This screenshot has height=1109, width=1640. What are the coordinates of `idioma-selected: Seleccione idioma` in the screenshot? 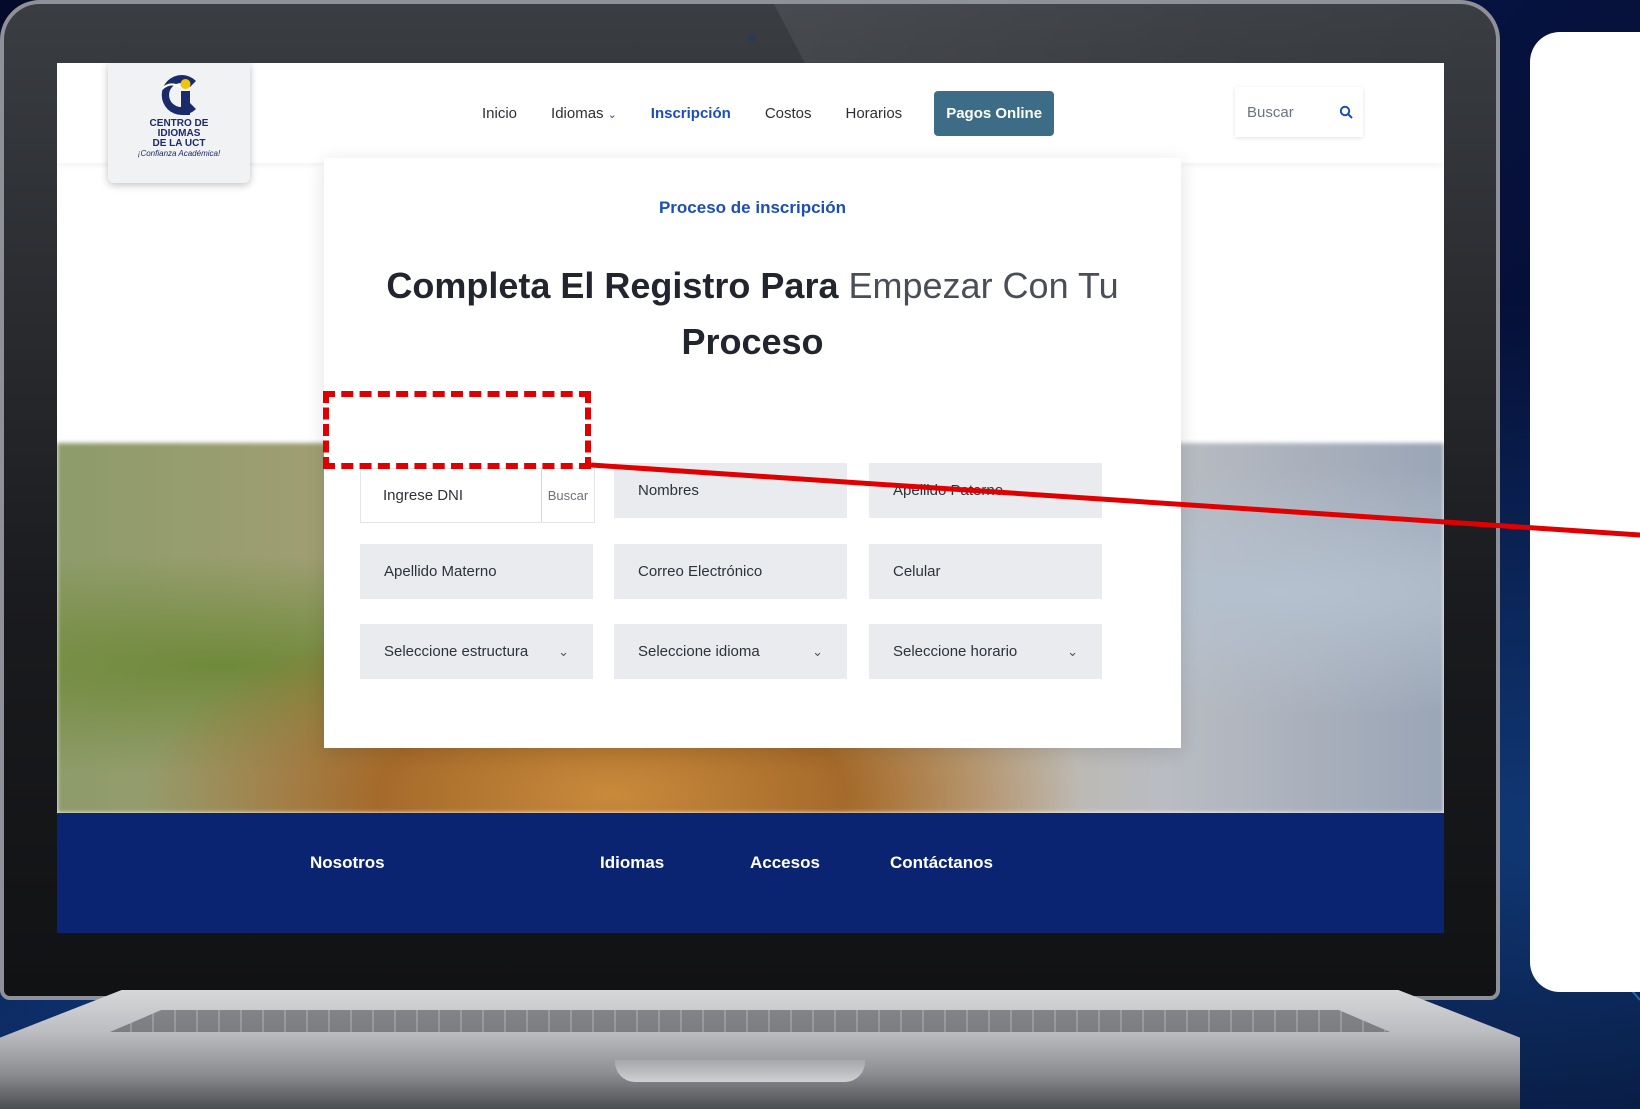 It's located at (699, 651).